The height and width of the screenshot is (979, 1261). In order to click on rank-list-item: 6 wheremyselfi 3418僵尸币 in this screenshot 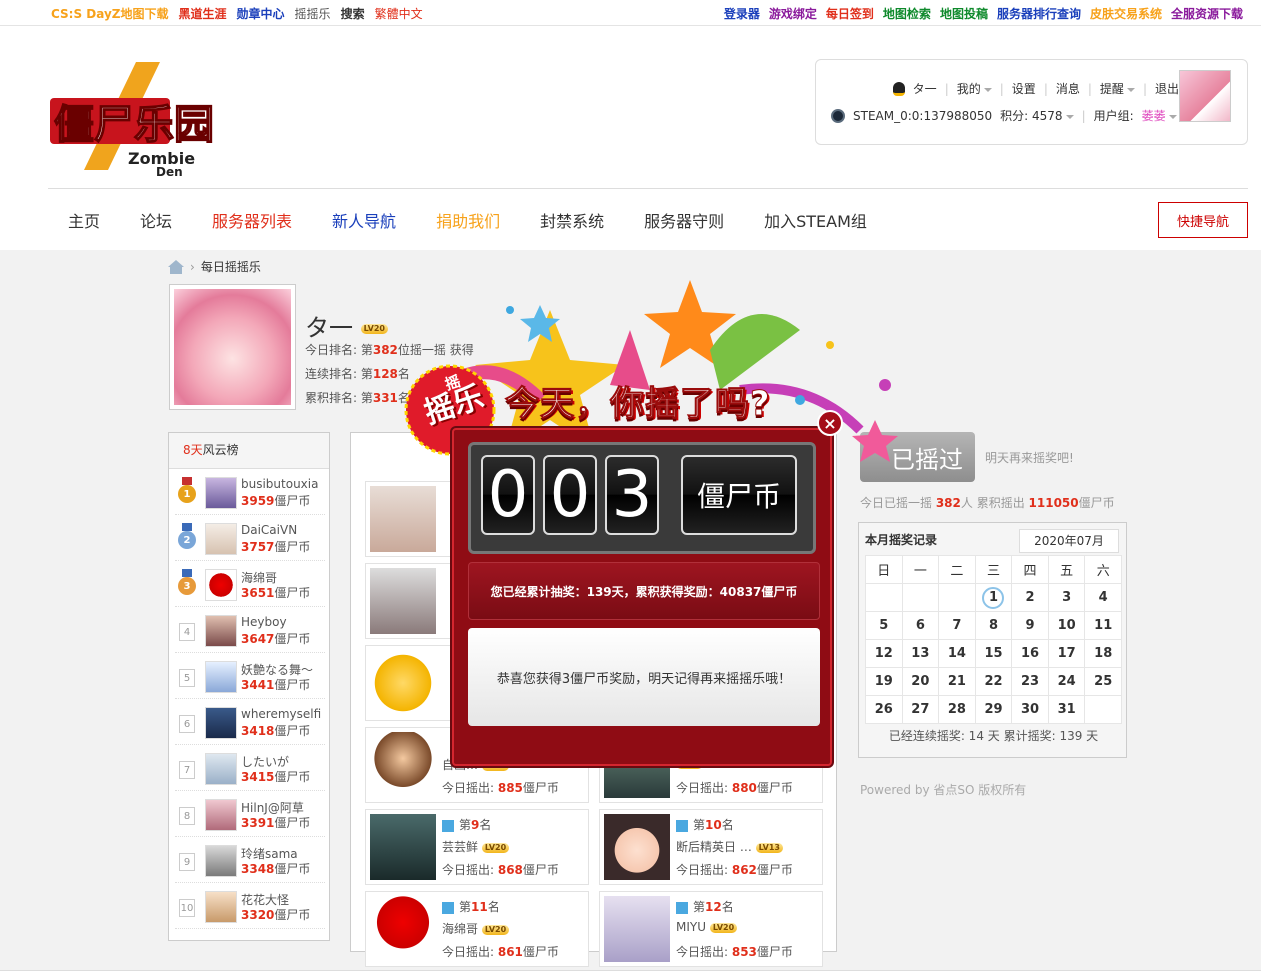, I will do `click(250, 723)`.